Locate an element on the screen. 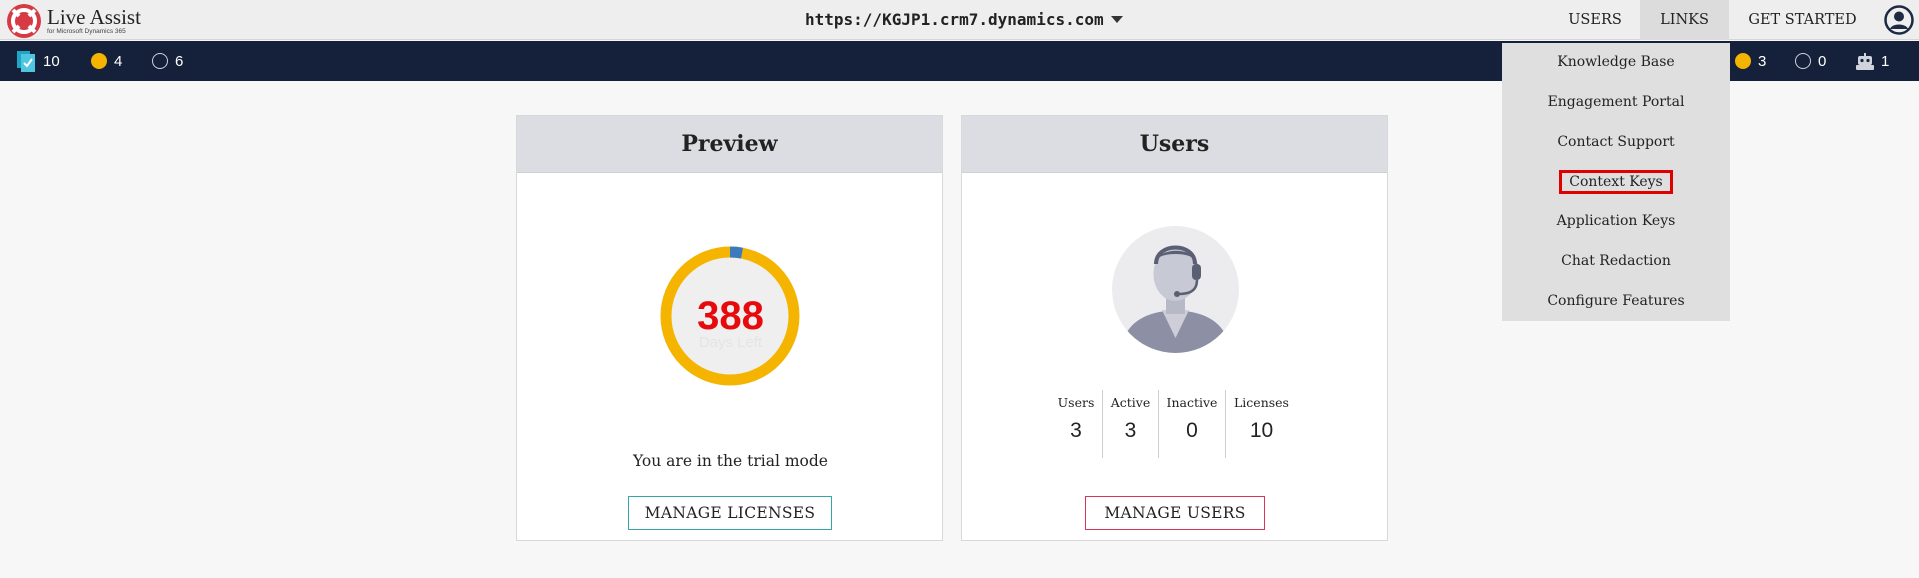 This screenshot has height=578, width=1919. busy-count: 4 is located at coordinates (118, 61).